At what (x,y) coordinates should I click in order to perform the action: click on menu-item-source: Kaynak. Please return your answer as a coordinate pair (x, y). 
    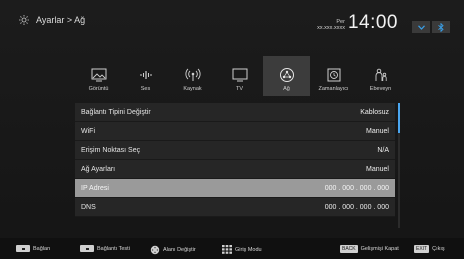
    Looking at the image, I should click on (192, 76).